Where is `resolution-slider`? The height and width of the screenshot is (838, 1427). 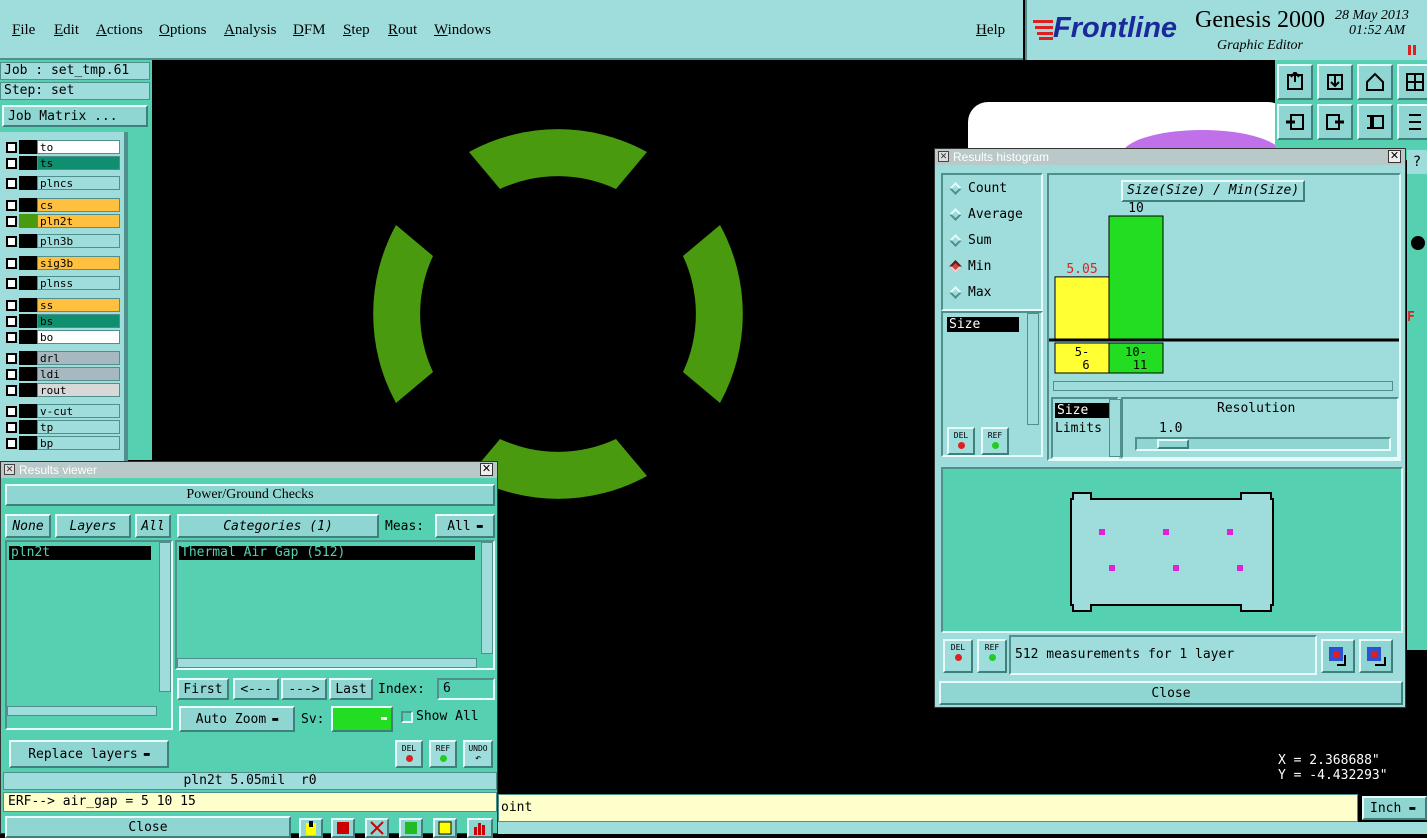
resolution-slider is located at coordinates (1263, 444).